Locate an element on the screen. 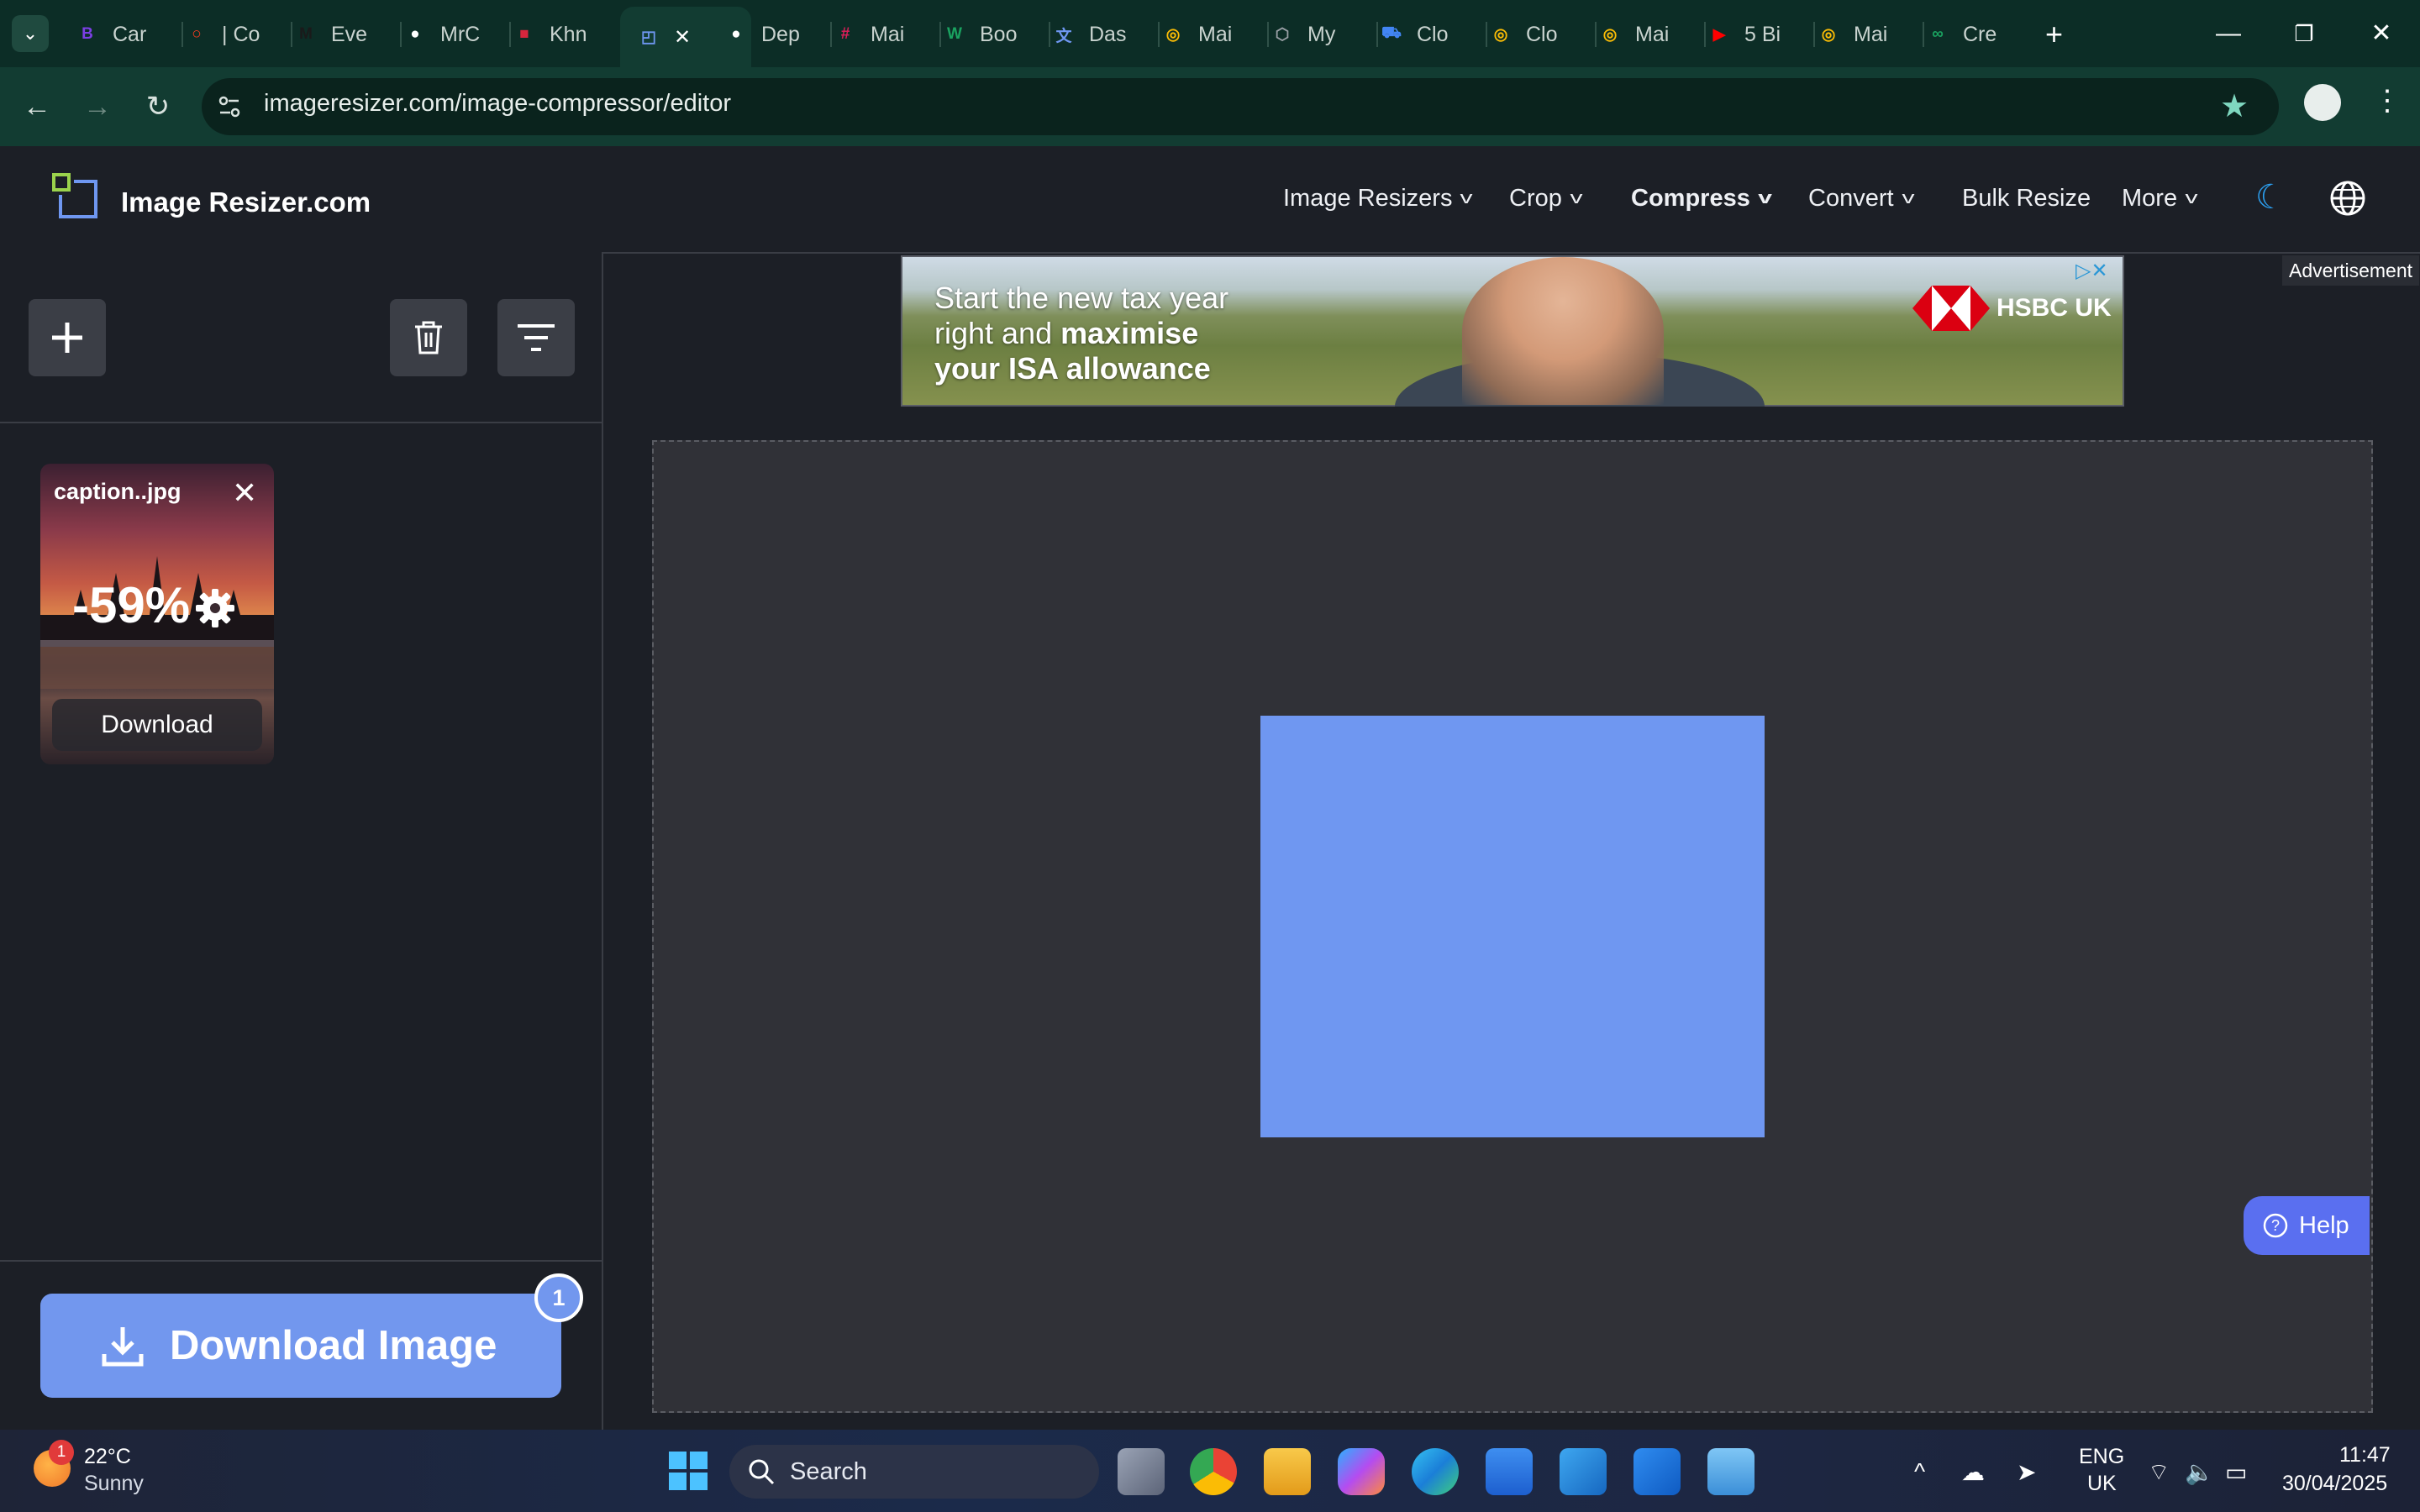 This screenshot has width=2420, height=1512. taskbar-search: Search is located at coordinates (914, 1472).